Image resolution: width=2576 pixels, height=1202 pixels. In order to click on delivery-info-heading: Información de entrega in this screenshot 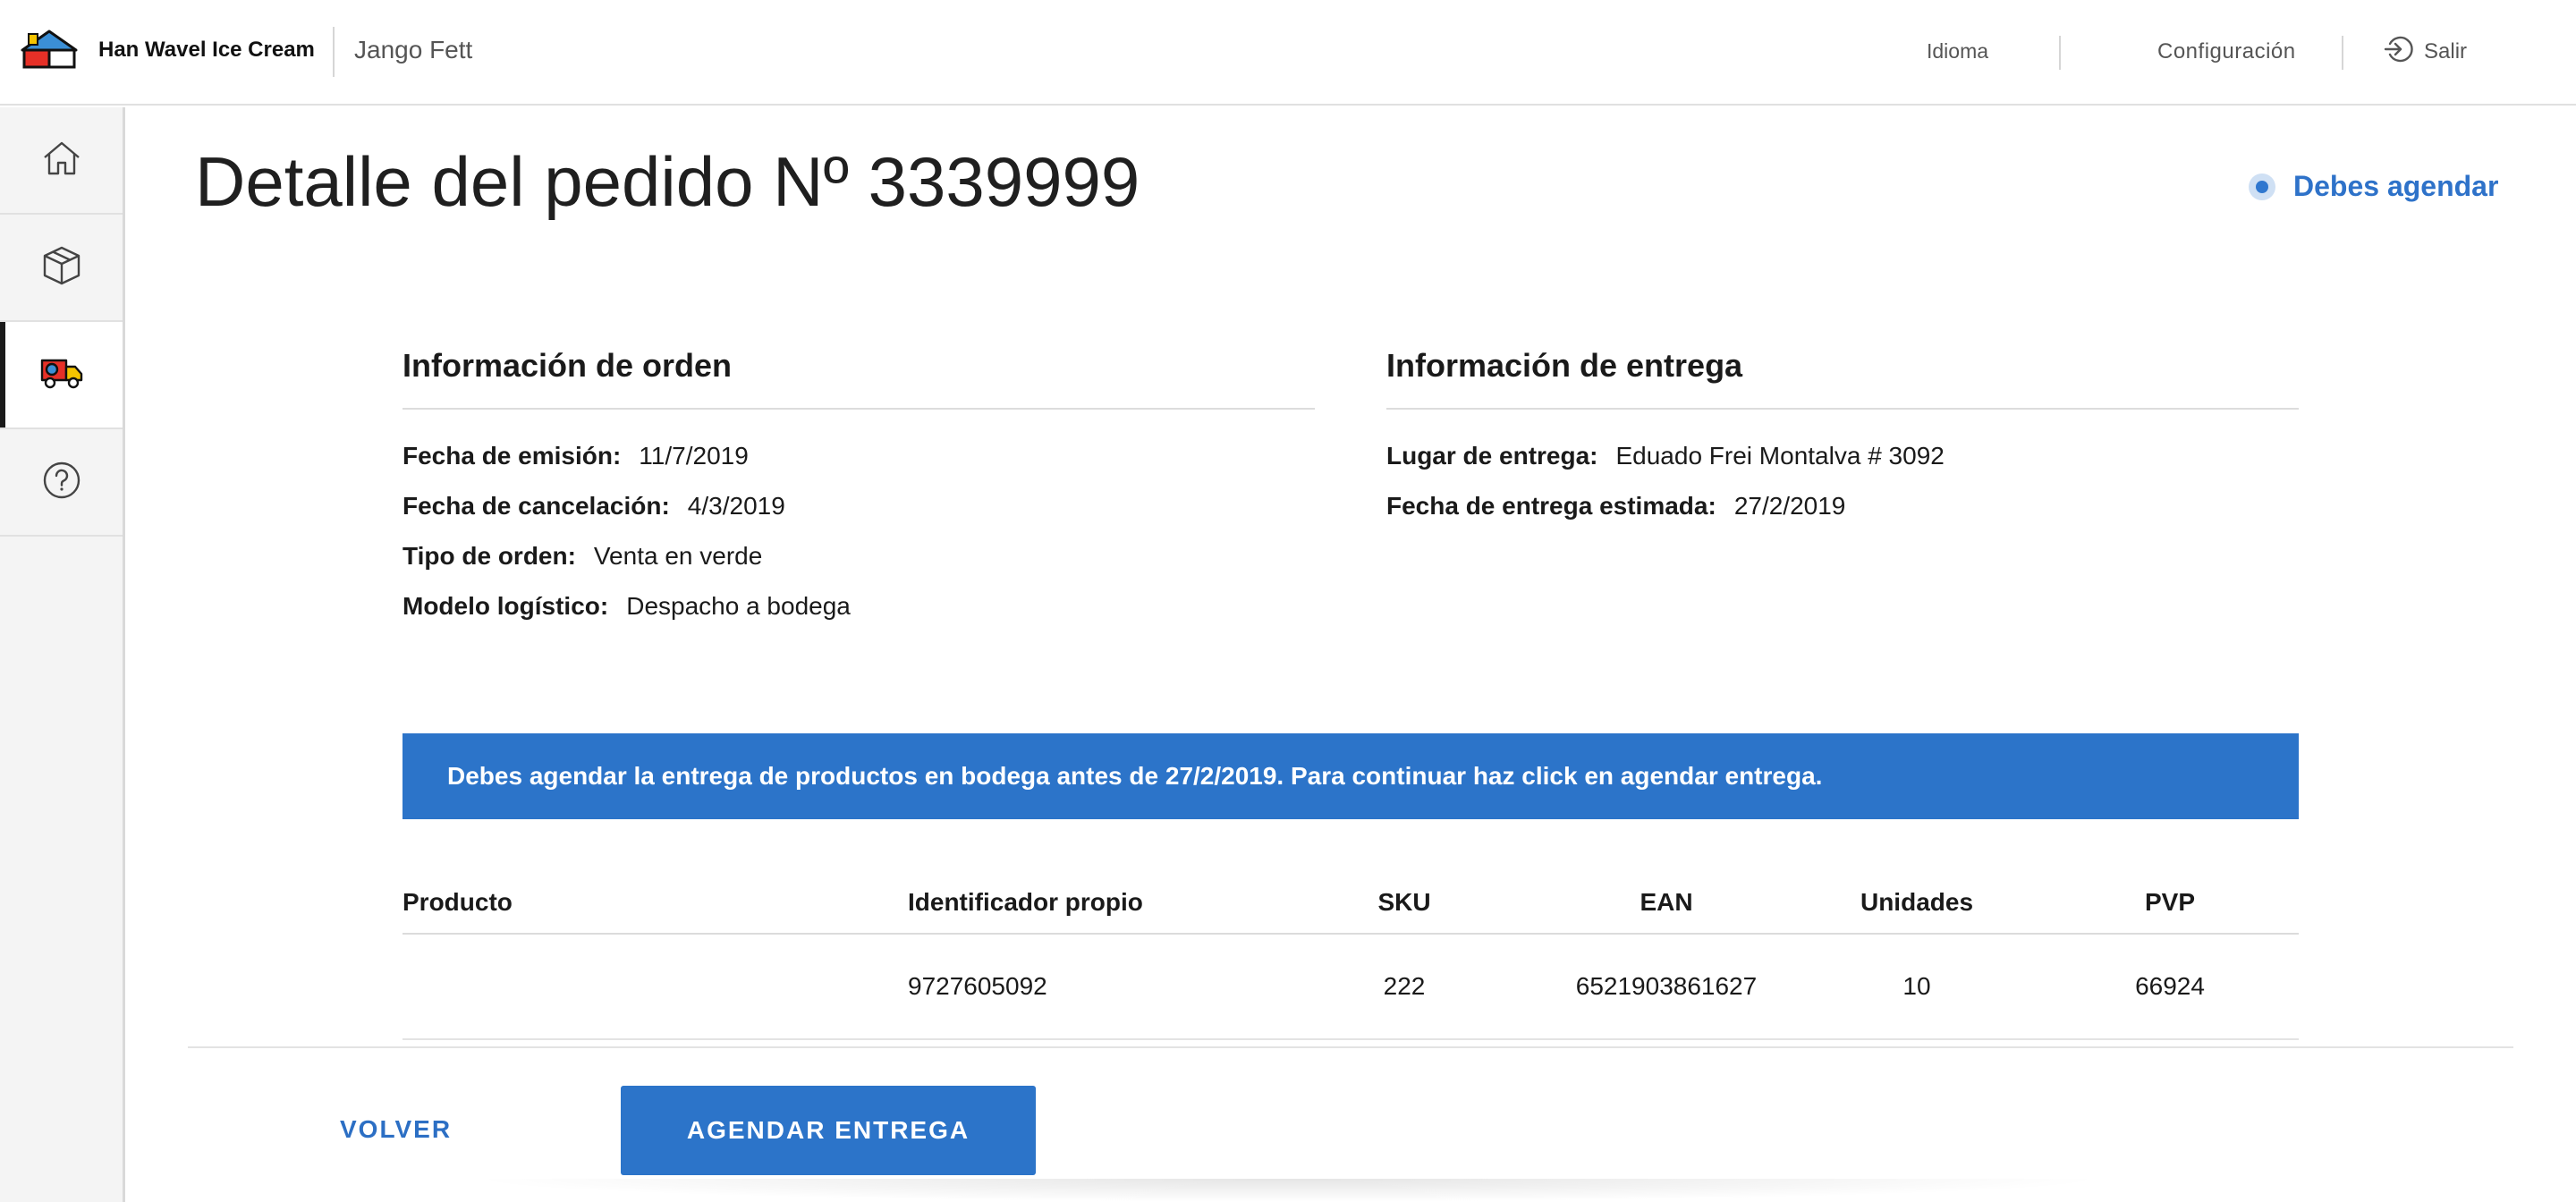, I will do `click(1842, 378)`.